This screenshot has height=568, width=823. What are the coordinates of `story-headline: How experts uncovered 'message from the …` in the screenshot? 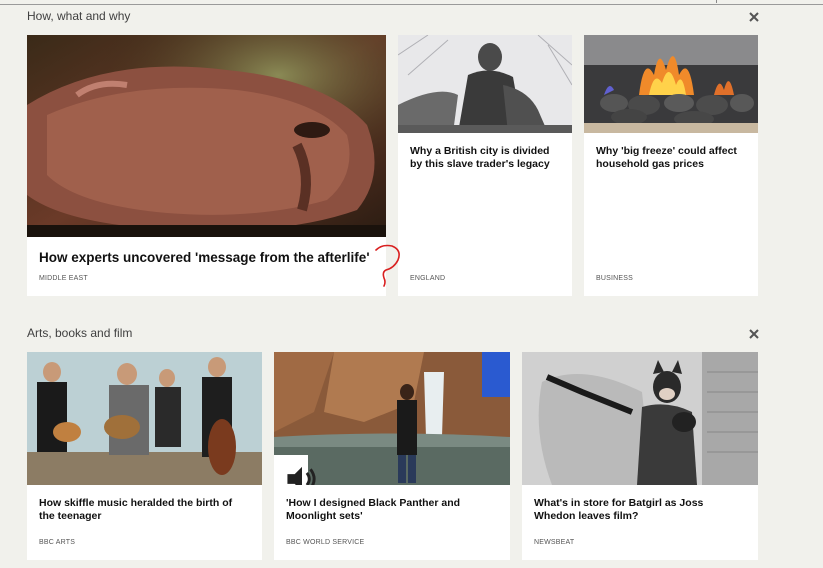 It's located at (206, 257).